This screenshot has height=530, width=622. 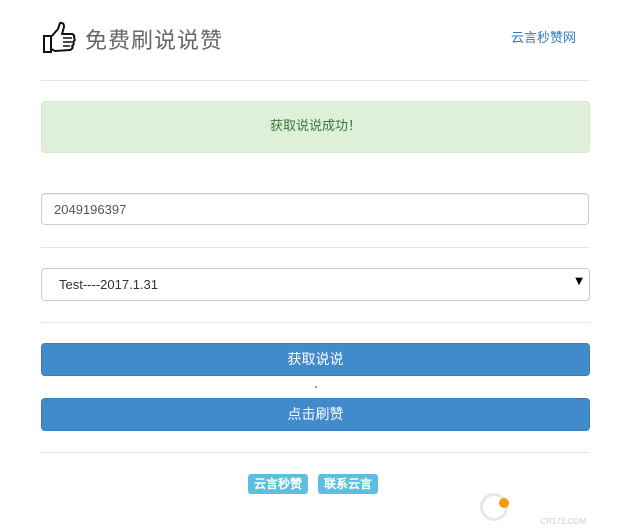 I want to click on yunyan-badge: 云言秒赞, so click(x=278, y=484).